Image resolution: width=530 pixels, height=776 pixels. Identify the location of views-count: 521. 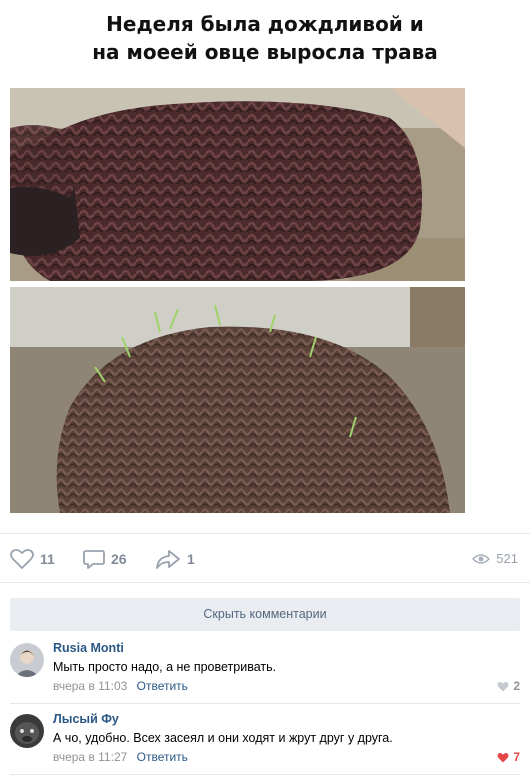
(507, 558).